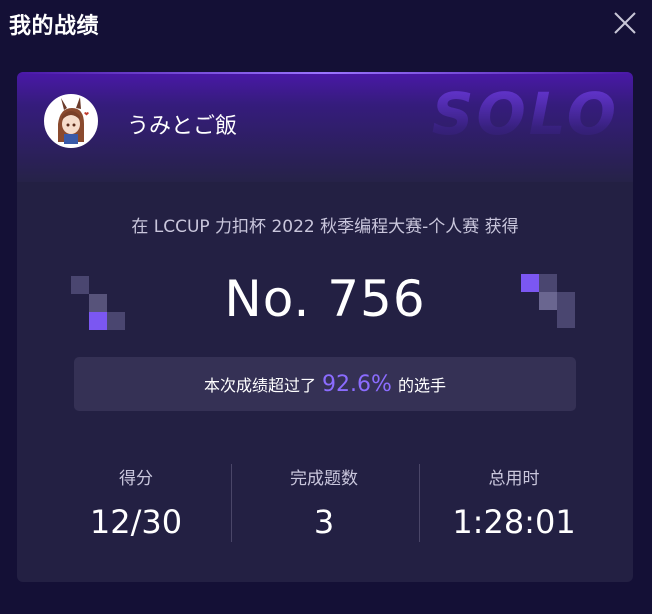 The image size is (652, 614). What do you see at coordinates (525, 114) in the screenshot?
I see `solo-watermark: SOLO` at bounding box center [525, 114].